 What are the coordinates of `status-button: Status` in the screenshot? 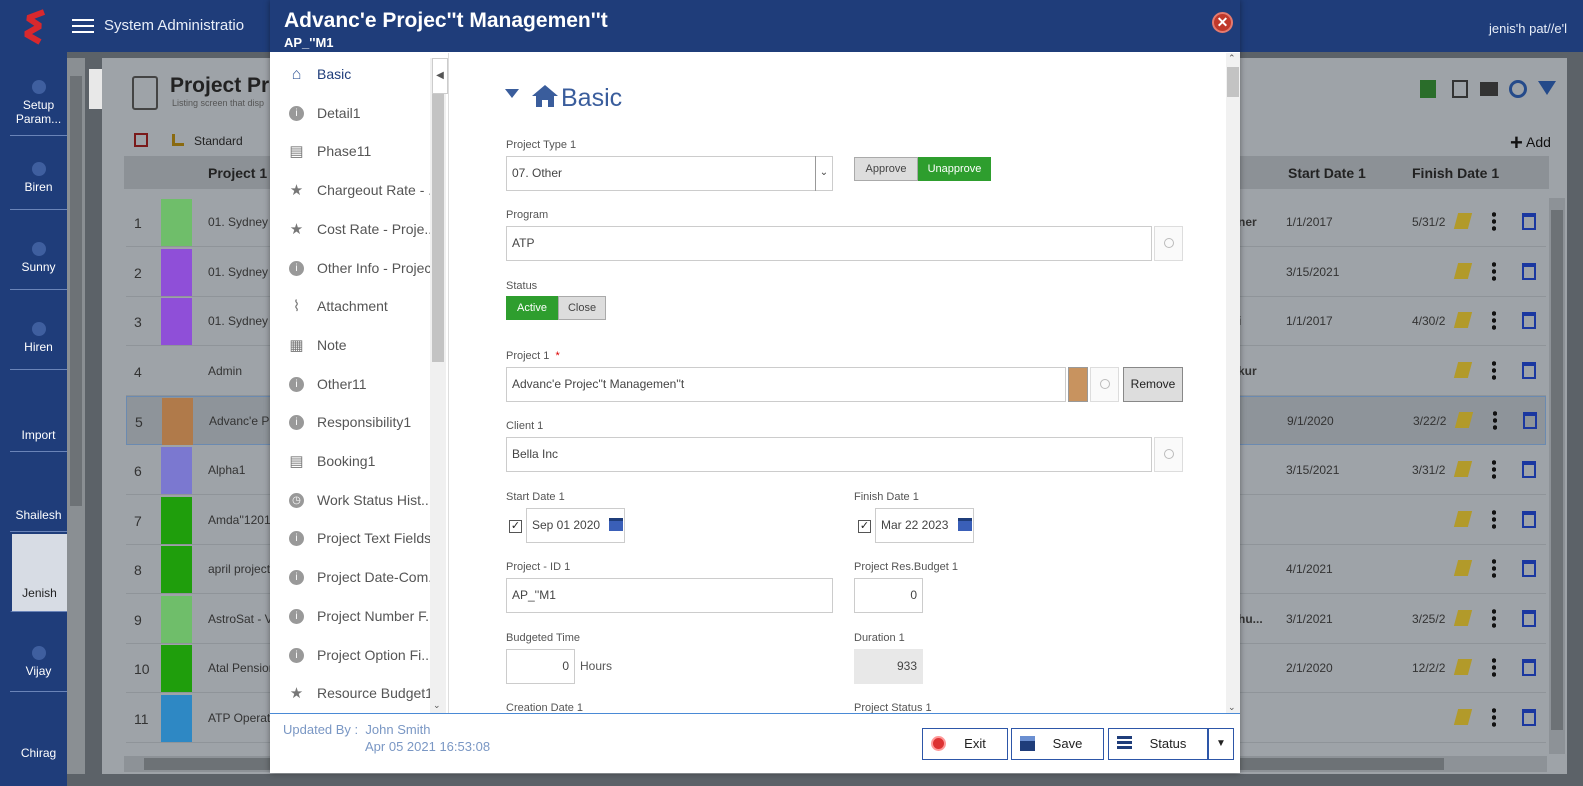 It's located at (1158, 744).